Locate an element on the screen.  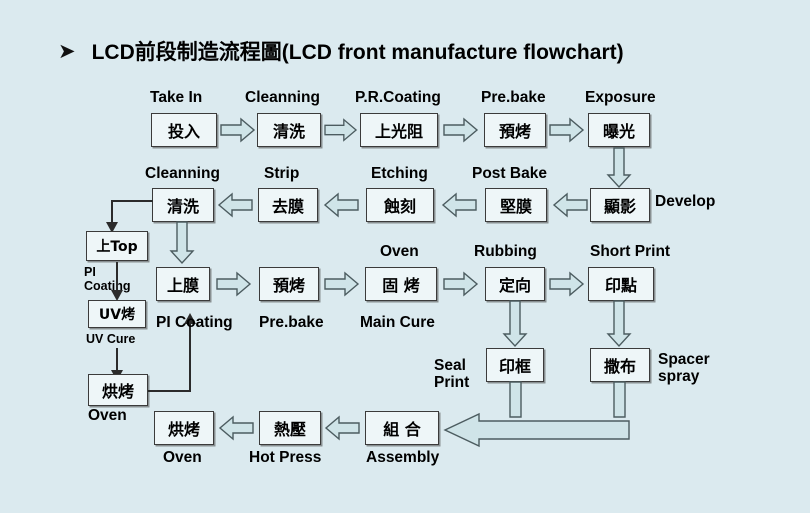
box-cleanning-2: 清洗 is located at coordinates (183, 205).